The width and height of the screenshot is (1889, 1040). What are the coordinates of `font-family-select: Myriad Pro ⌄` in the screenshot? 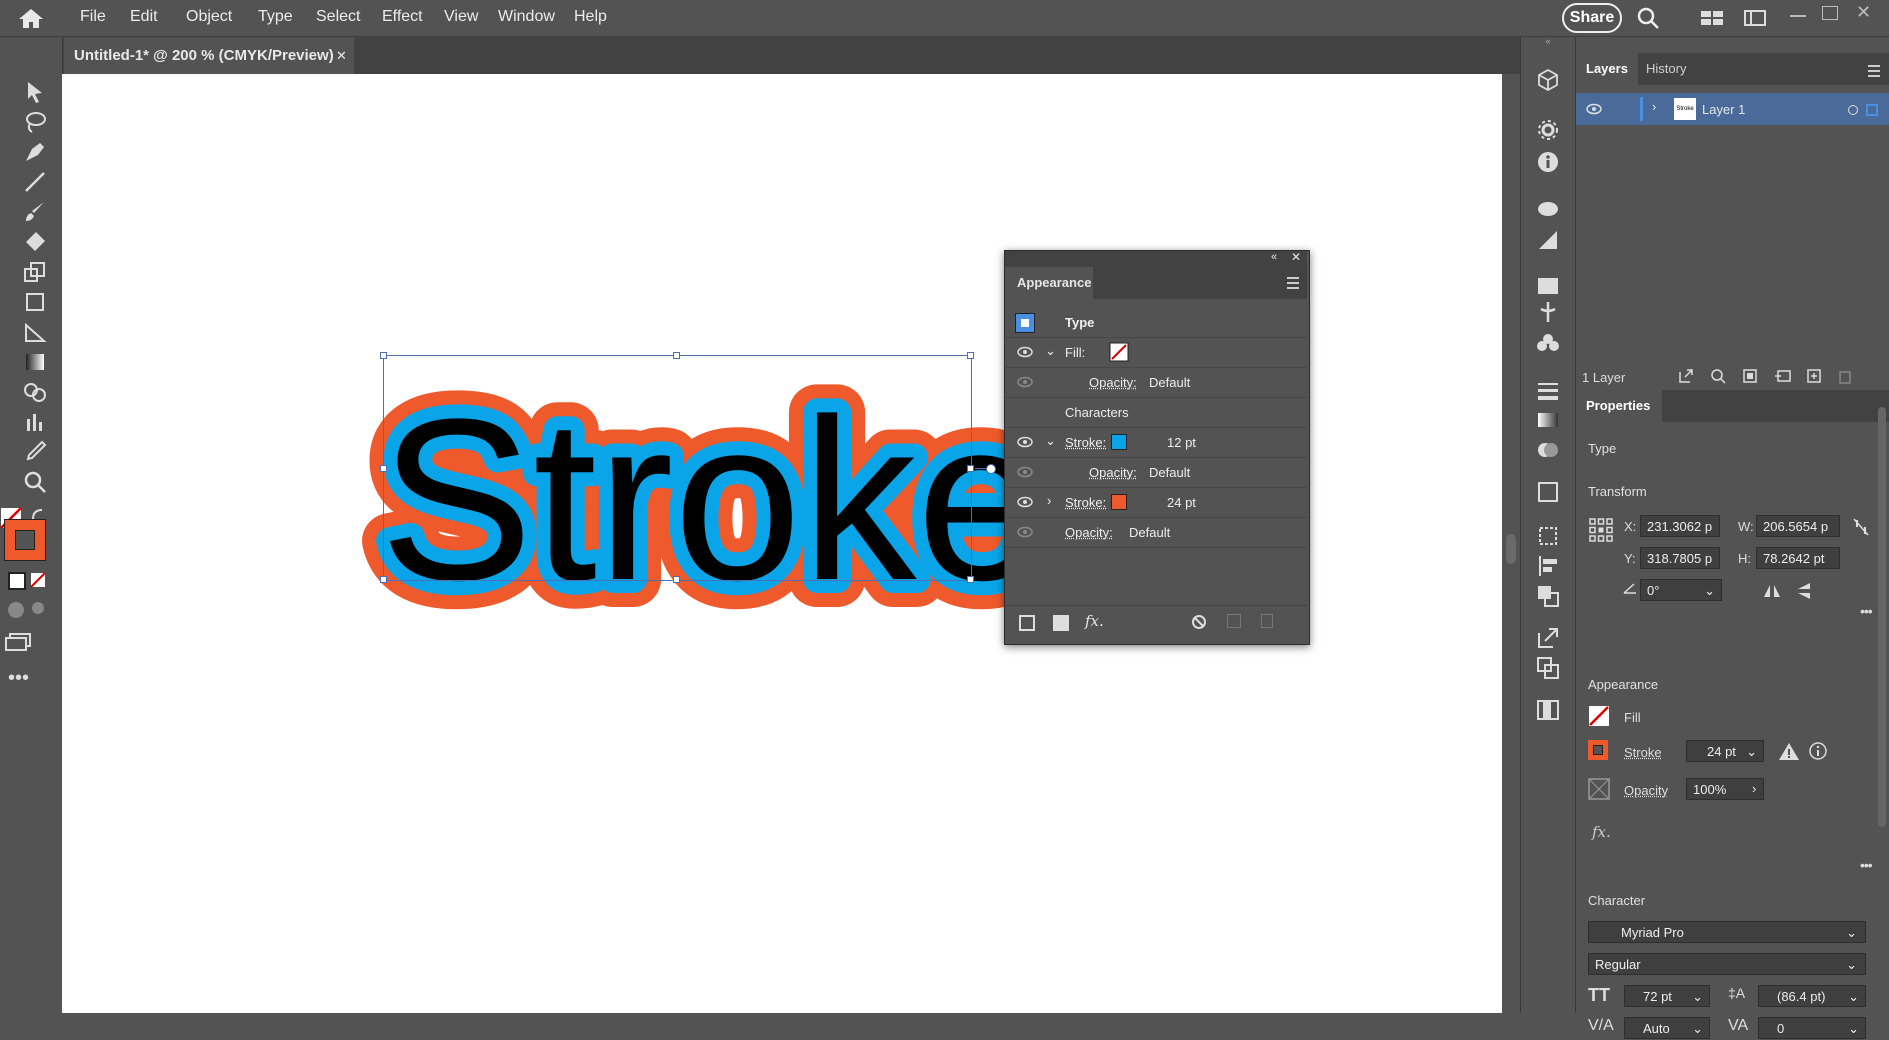 It's located at (1727, 932).